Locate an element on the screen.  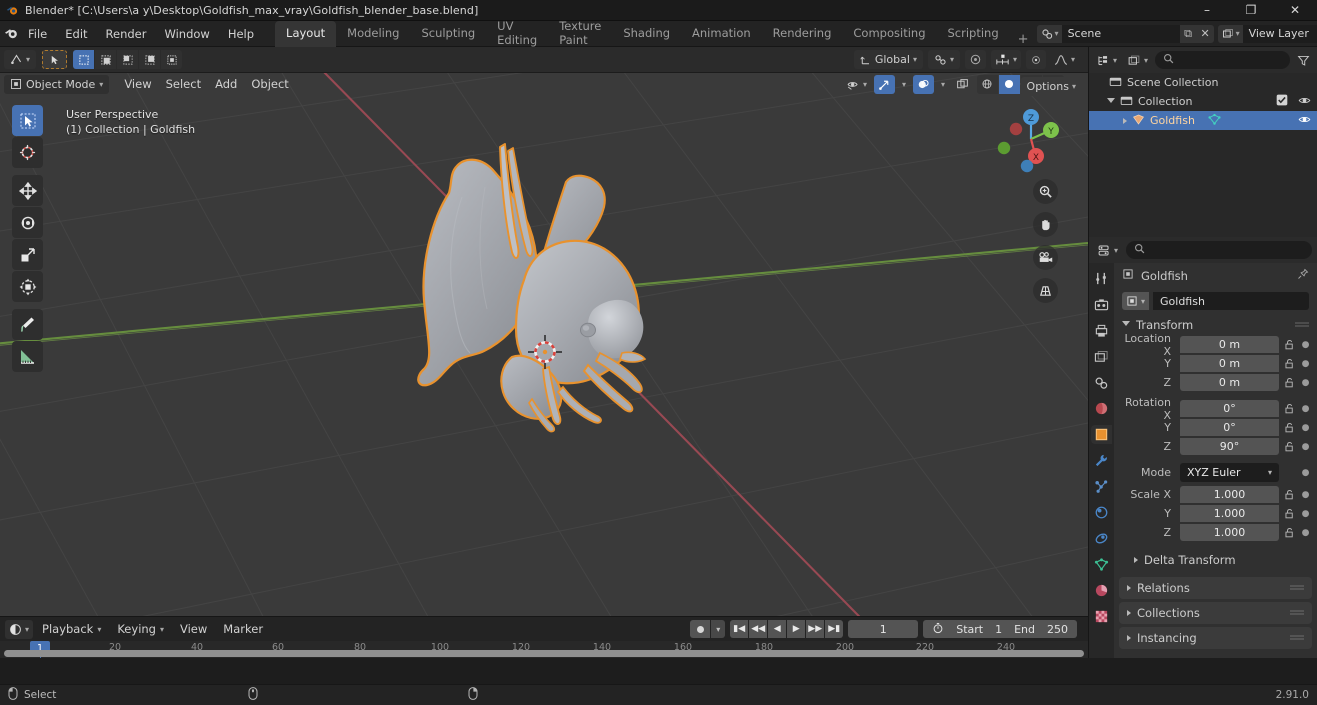
location-x-row: Location X 0 m ● is located at coordinates (1215, 345).